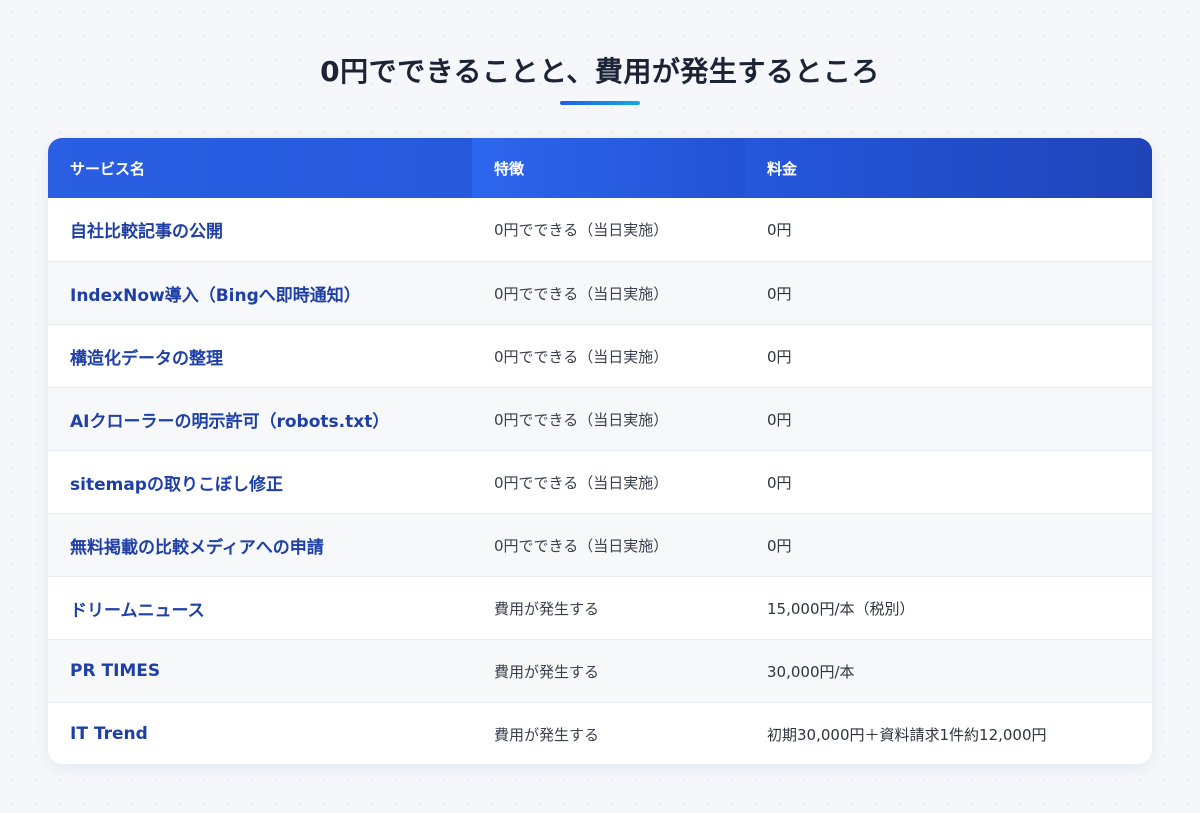  I want to click on table-row: AIクローラーの明示許可（robots.txt） 0円でできる（当日実施） 0円, so click(600, 418).